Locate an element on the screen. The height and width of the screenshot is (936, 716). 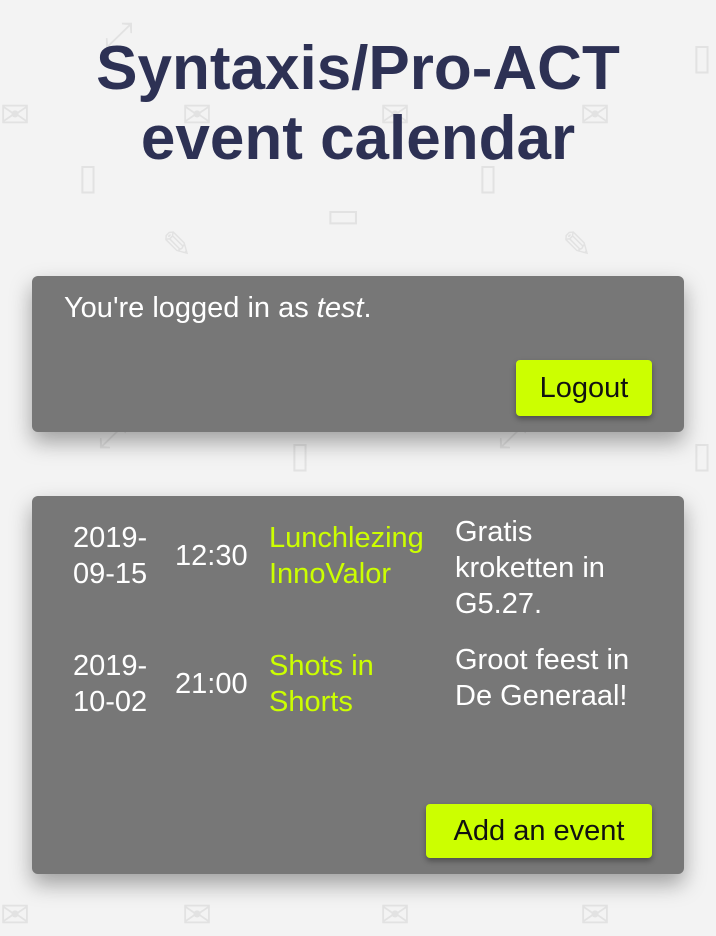
event-name-link: Shots in Shorts is located at coordinates (359, 684).